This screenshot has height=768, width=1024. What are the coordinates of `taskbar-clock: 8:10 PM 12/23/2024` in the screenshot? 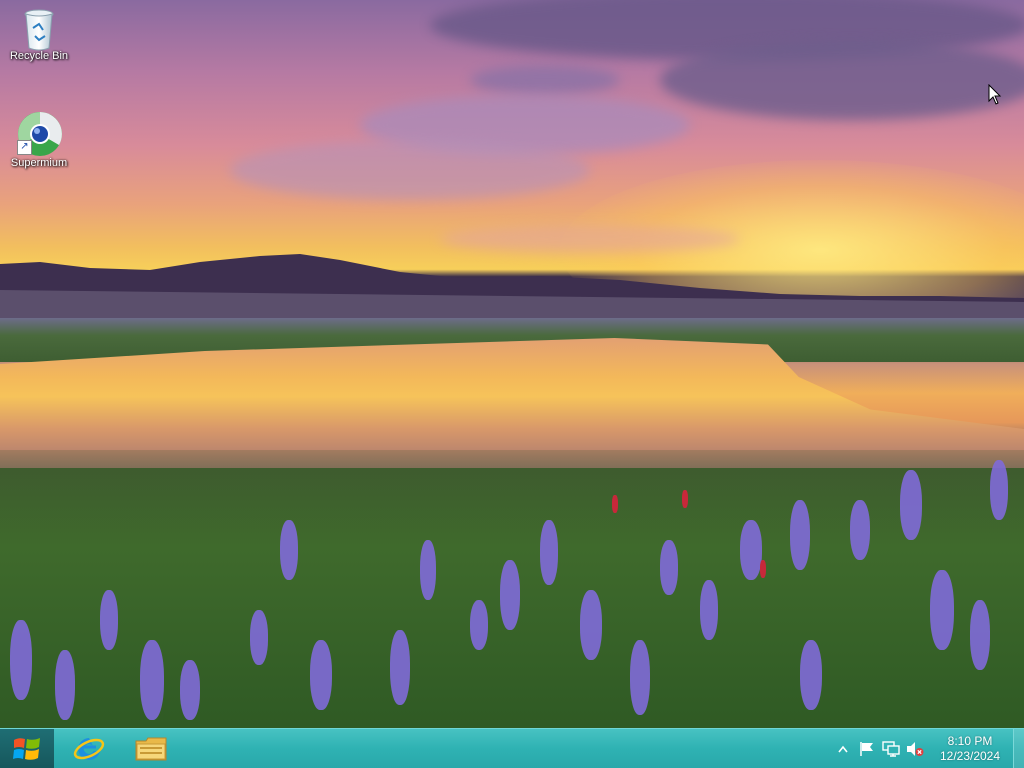 It's located at (970, 749).